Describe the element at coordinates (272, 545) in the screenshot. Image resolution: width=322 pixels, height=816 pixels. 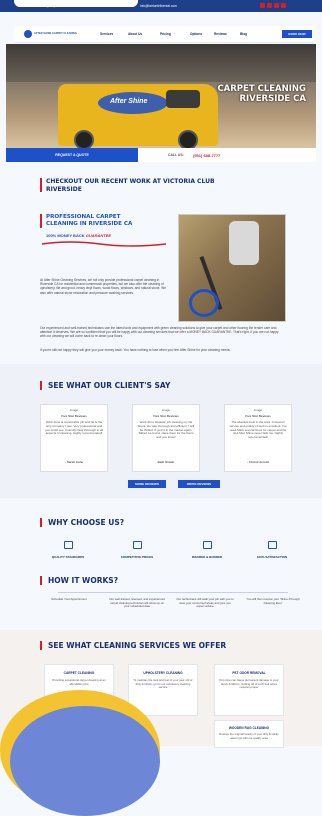
I see `thumbs-up-icon` at that location.